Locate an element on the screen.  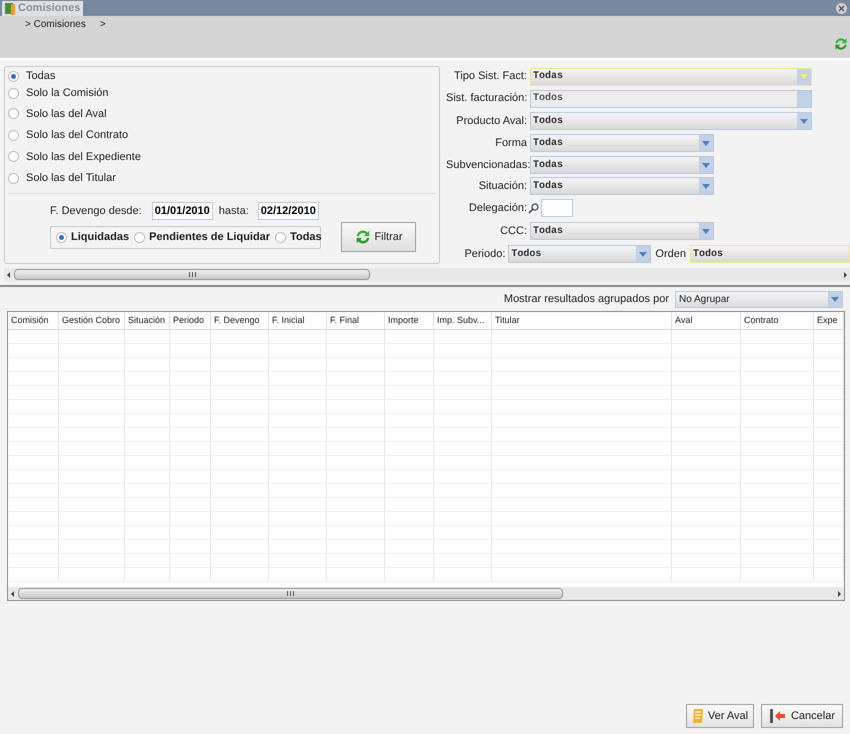
field-label: Situación: is located at coordinates (502, 186).